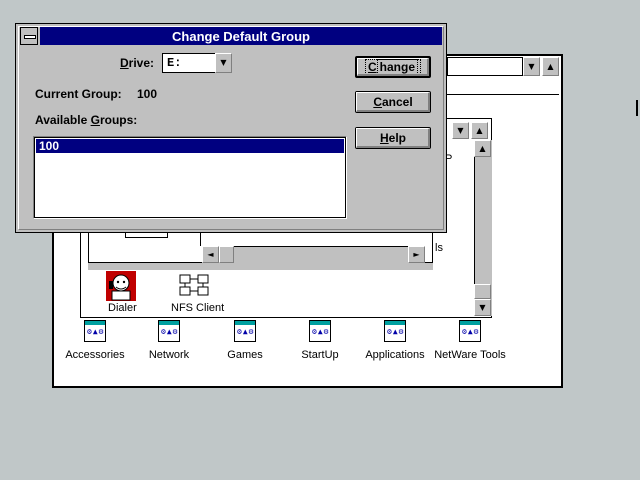 The height and width of the screenshot is (480, 640). Describe the element at coordinates (470, 355) in the screenshot. I see `group-netware-tools-label: NetWare Tools` at that location.